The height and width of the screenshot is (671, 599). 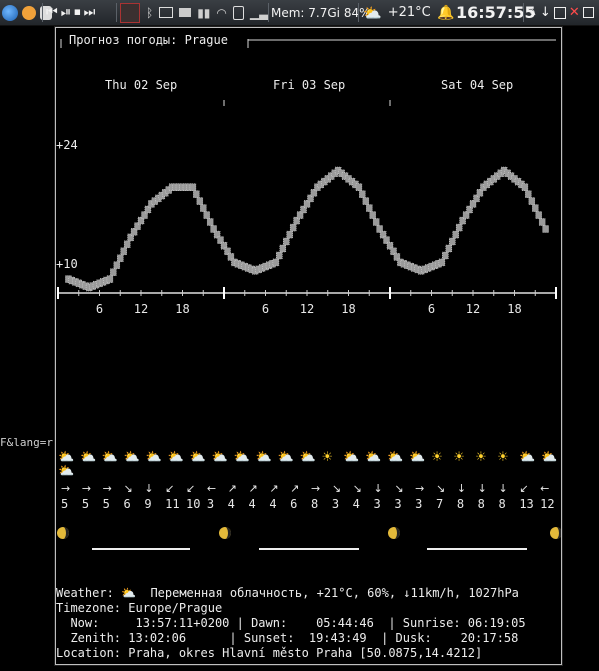 I want to click on memory-text: Mem: 7.7Gi 84%, so click(x=321, y=12).